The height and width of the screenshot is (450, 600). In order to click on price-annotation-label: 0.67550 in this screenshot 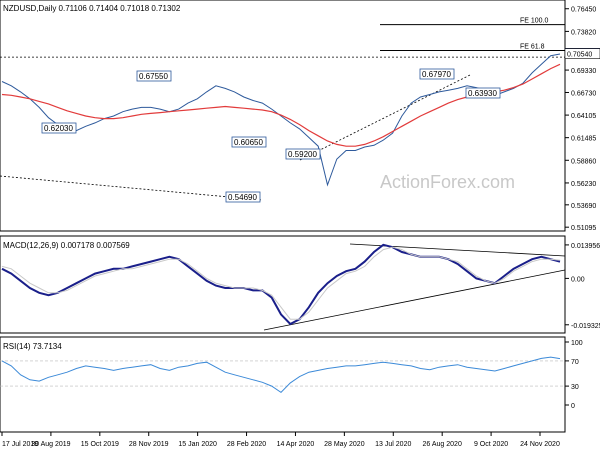, I will do `click(153, 76)`.